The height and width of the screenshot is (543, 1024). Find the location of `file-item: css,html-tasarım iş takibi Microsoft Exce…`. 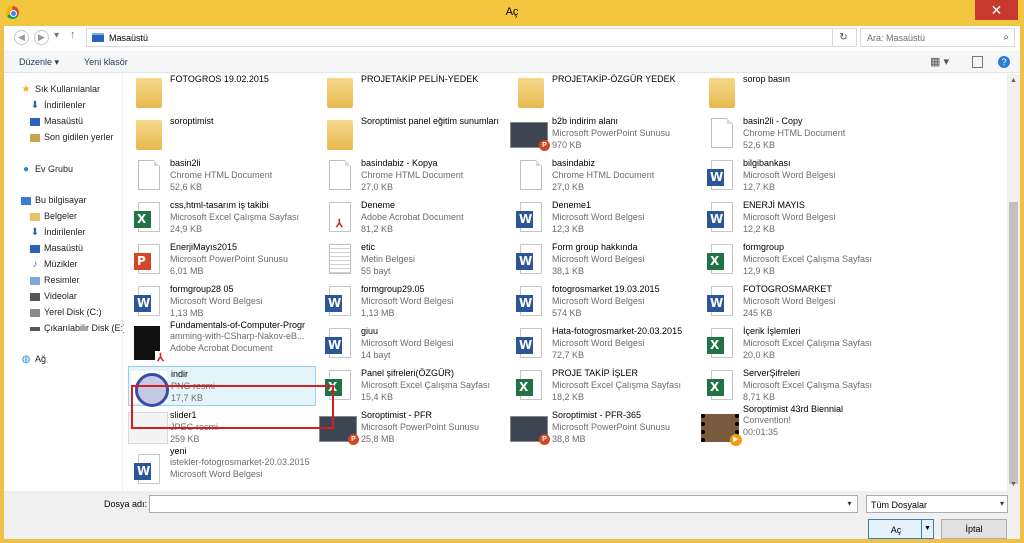

file-item: css,html-tasarım iş takibi Microsoft Exce… is located at coordinates (222, 218).